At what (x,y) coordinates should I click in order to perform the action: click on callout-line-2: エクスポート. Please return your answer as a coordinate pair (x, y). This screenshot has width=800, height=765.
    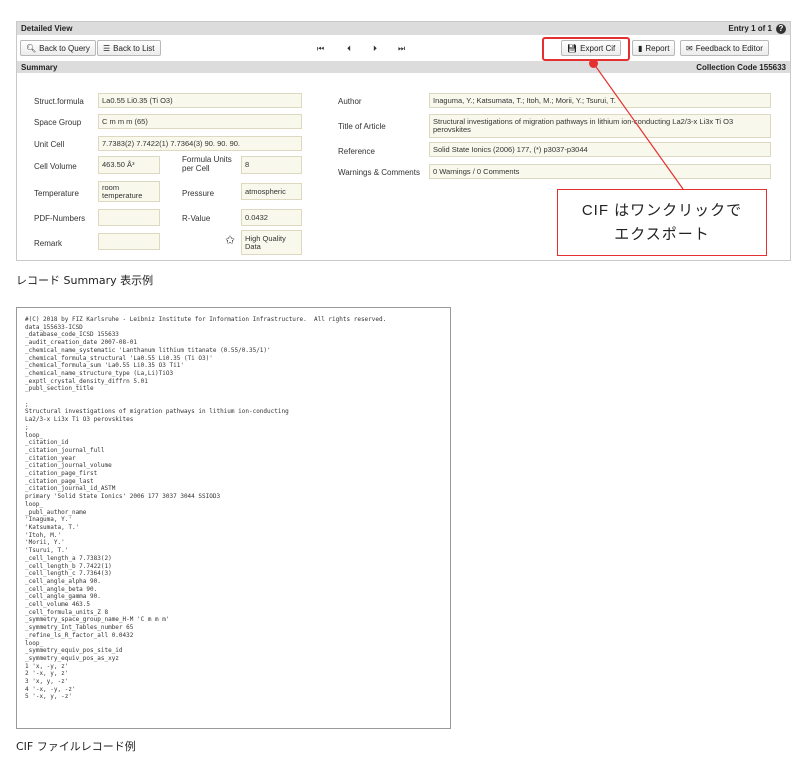
    Looking at the image, I should click on (662, 234).